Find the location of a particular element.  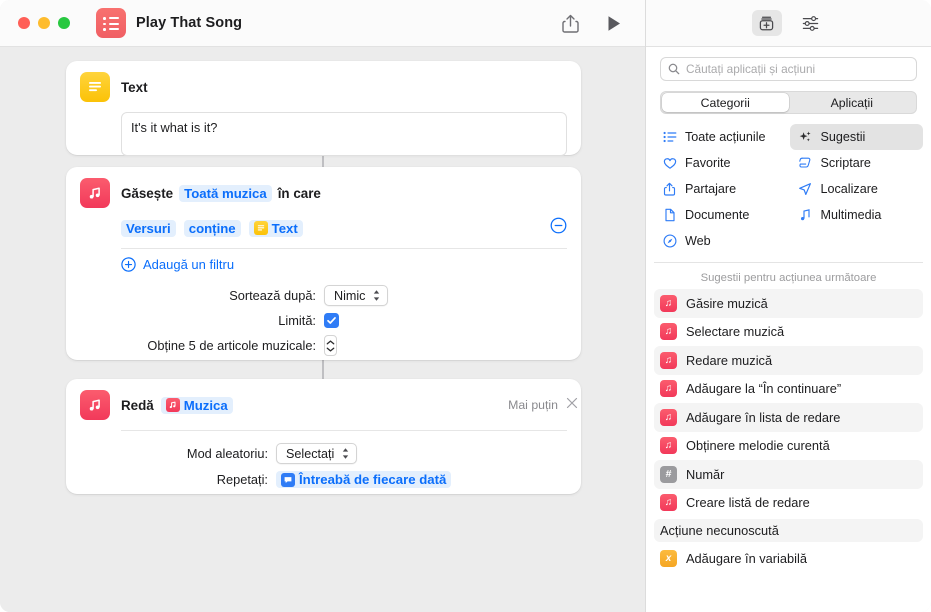

action-title: Redă is located at coordinates (137, 405).